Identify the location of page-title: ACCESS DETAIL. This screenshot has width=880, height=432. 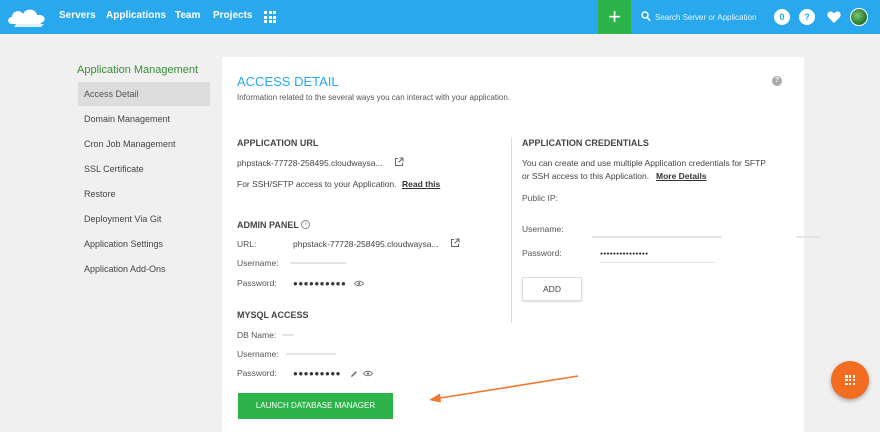
(288, 81).